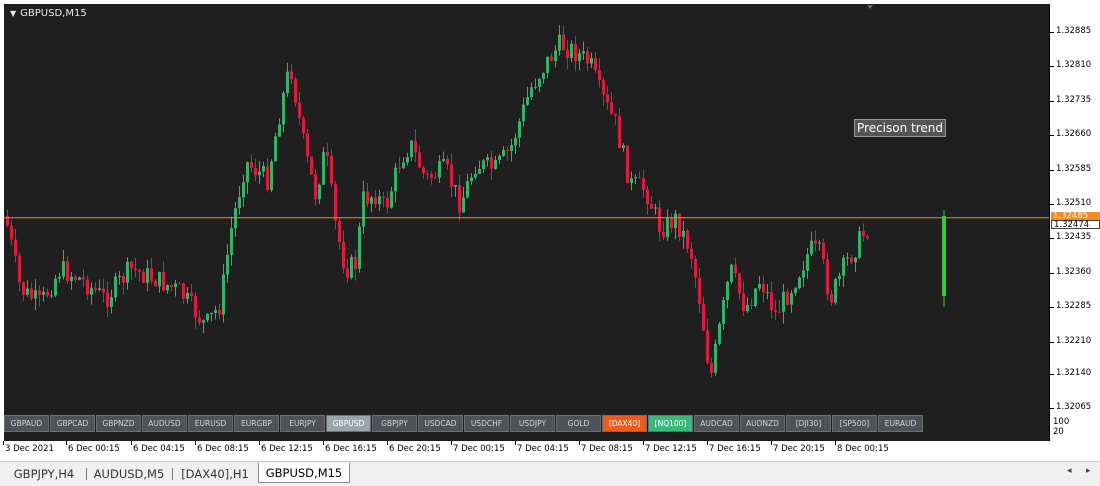 Image resolution: width=1100 pixels, height=486 pixels. I want to click on symbol-button-audusd: AUDUSD, so click(164, 423).